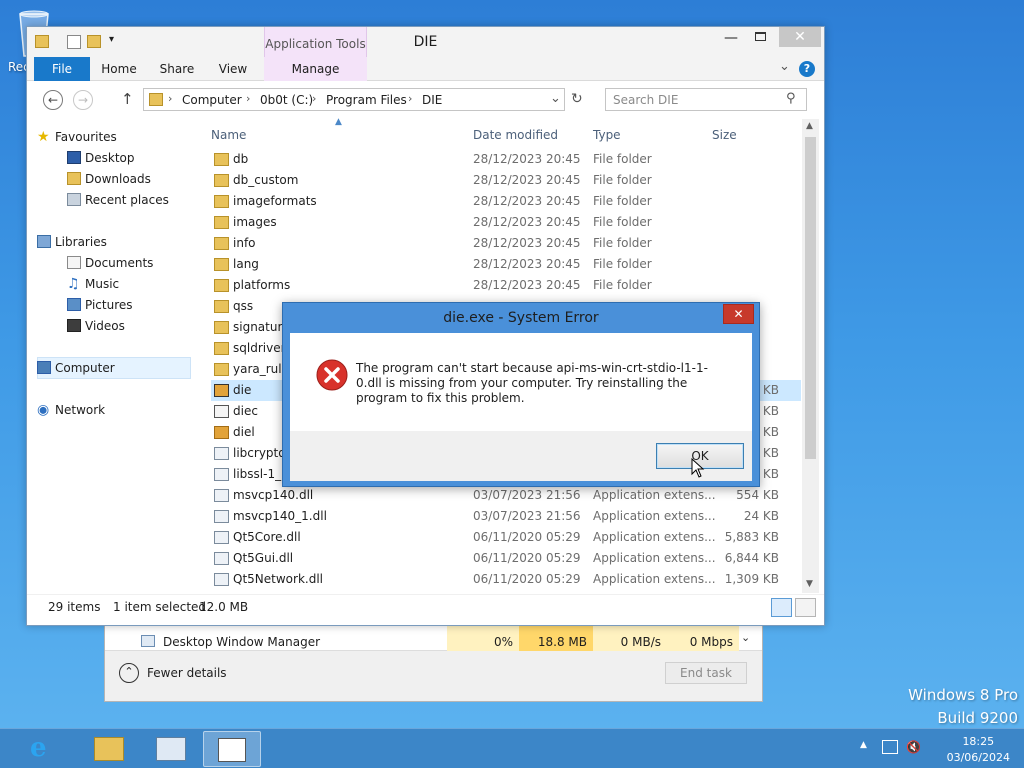  What do you see at coordinates (109, 179) in the screenshot?
I see `nav-downloads: Downloads` at bounding box center [109, 179].